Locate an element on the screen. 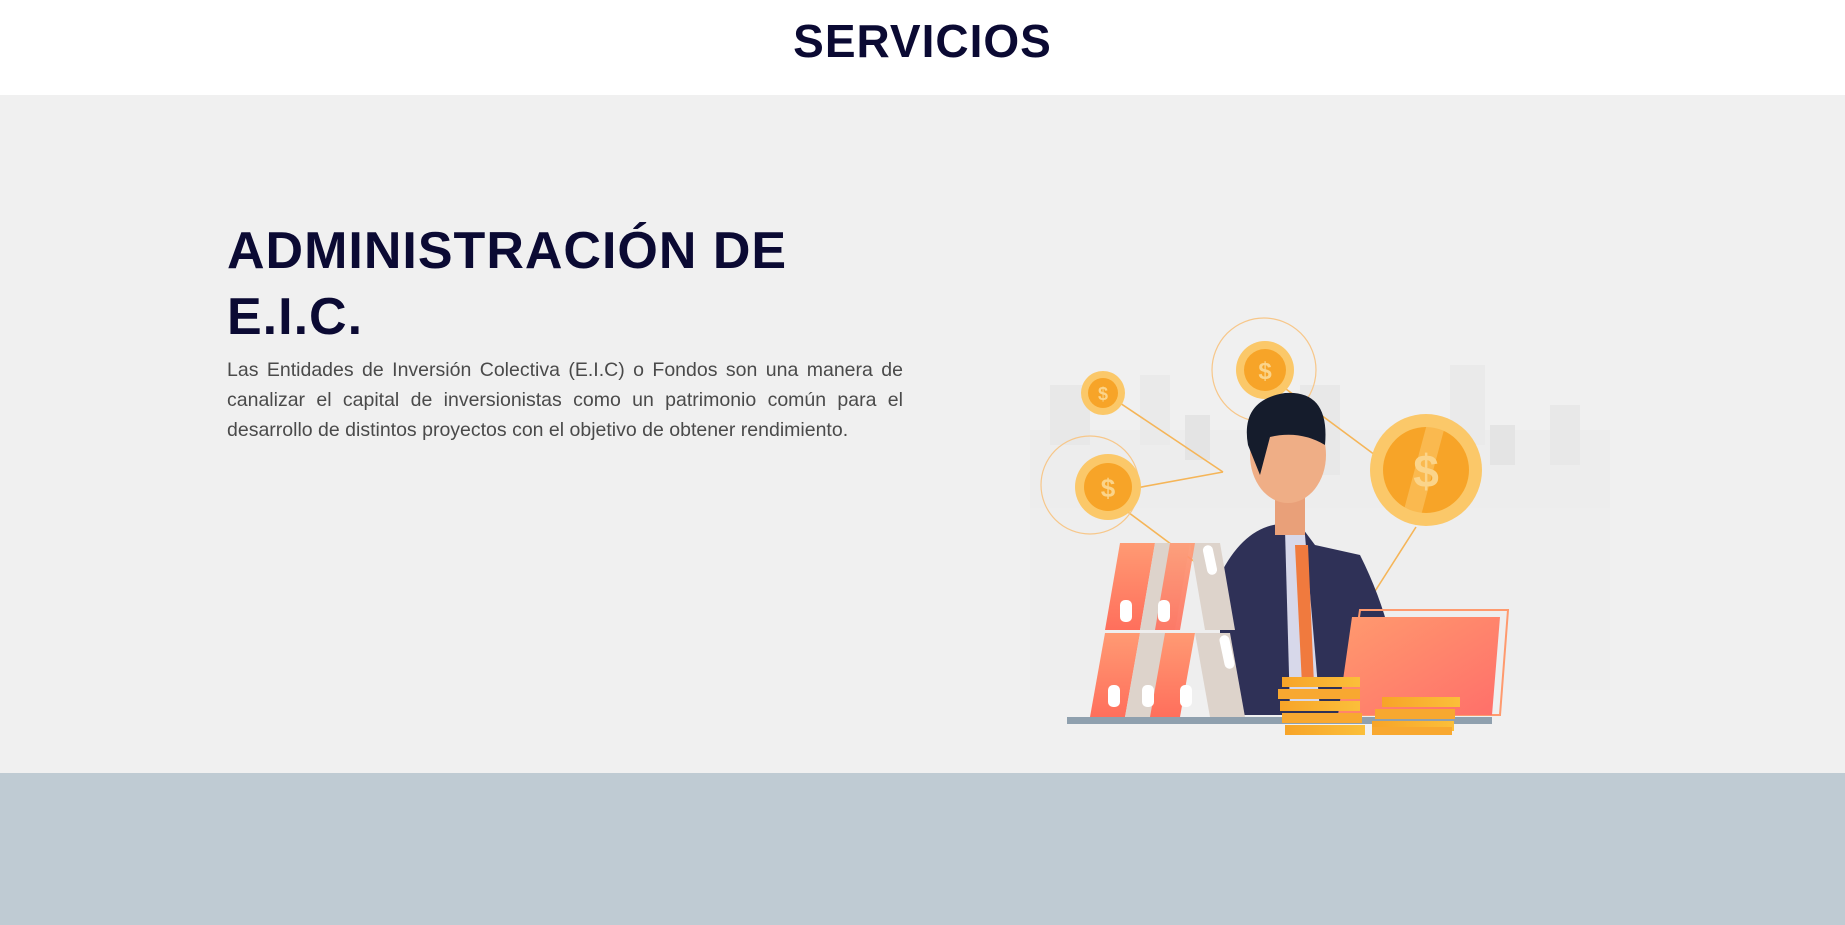  businessman-coins-illustration: $ $ $ $ is located at coordinates (1320, 526).